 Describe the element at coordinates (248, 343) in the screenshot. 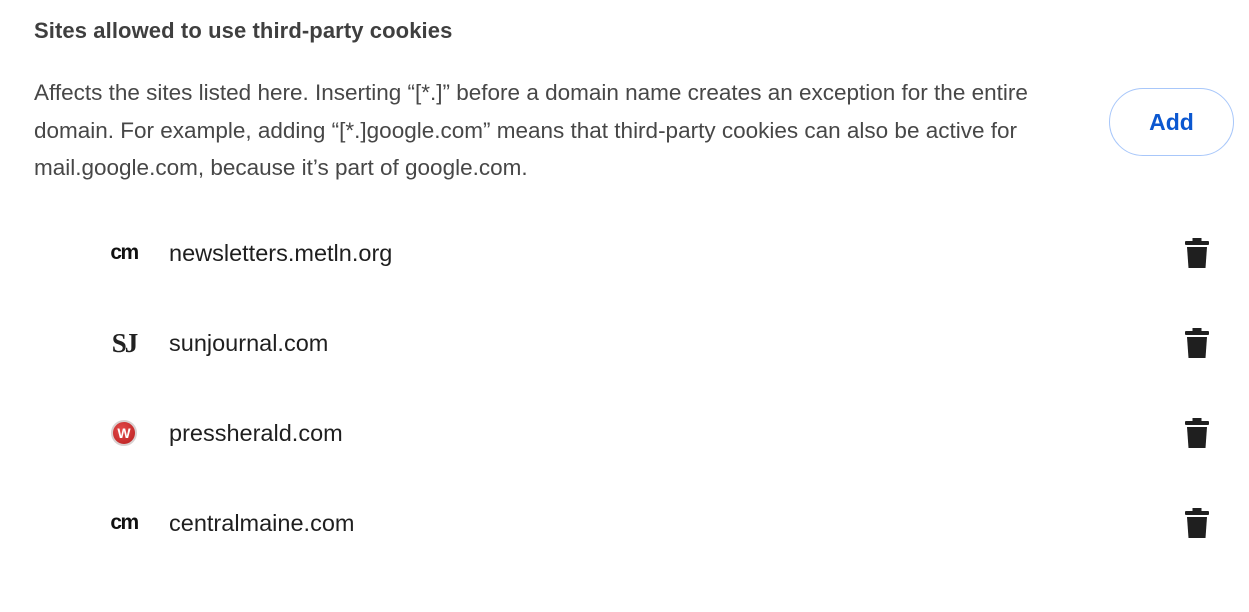

I see `site-name: sunjournal.com` at that location.